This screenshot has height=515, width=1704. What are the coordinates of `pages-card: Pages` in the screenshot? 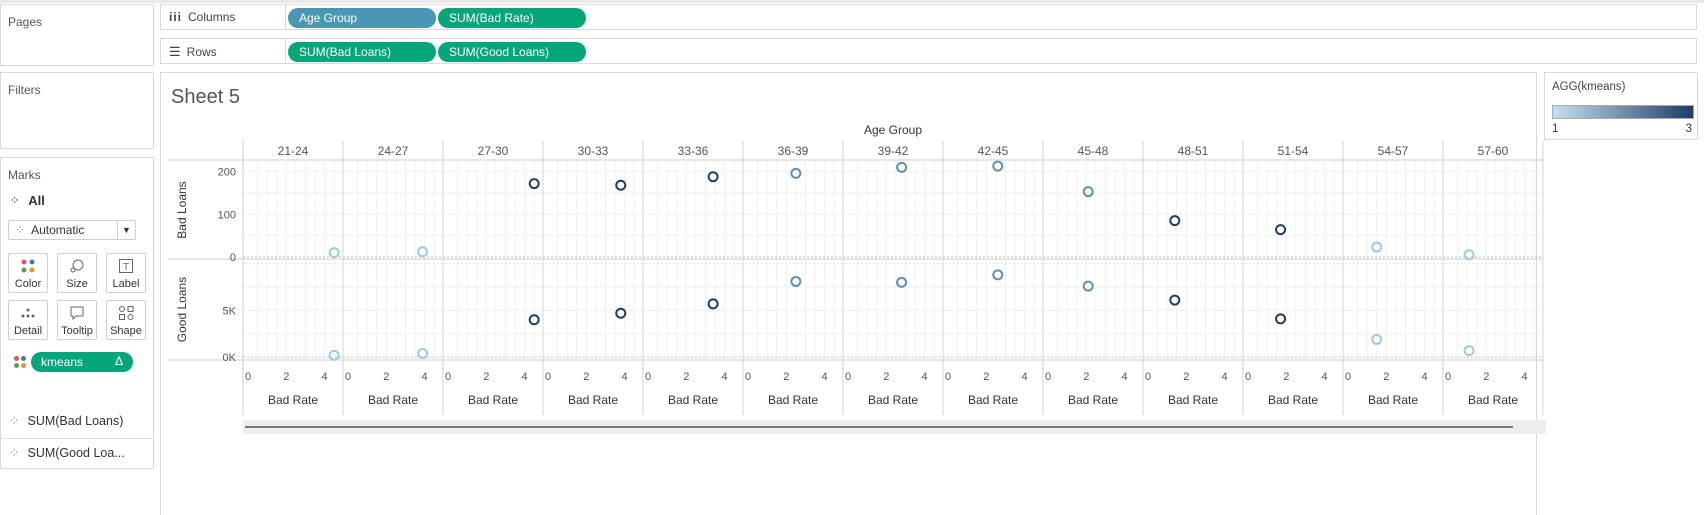 It's located at (77, 35).